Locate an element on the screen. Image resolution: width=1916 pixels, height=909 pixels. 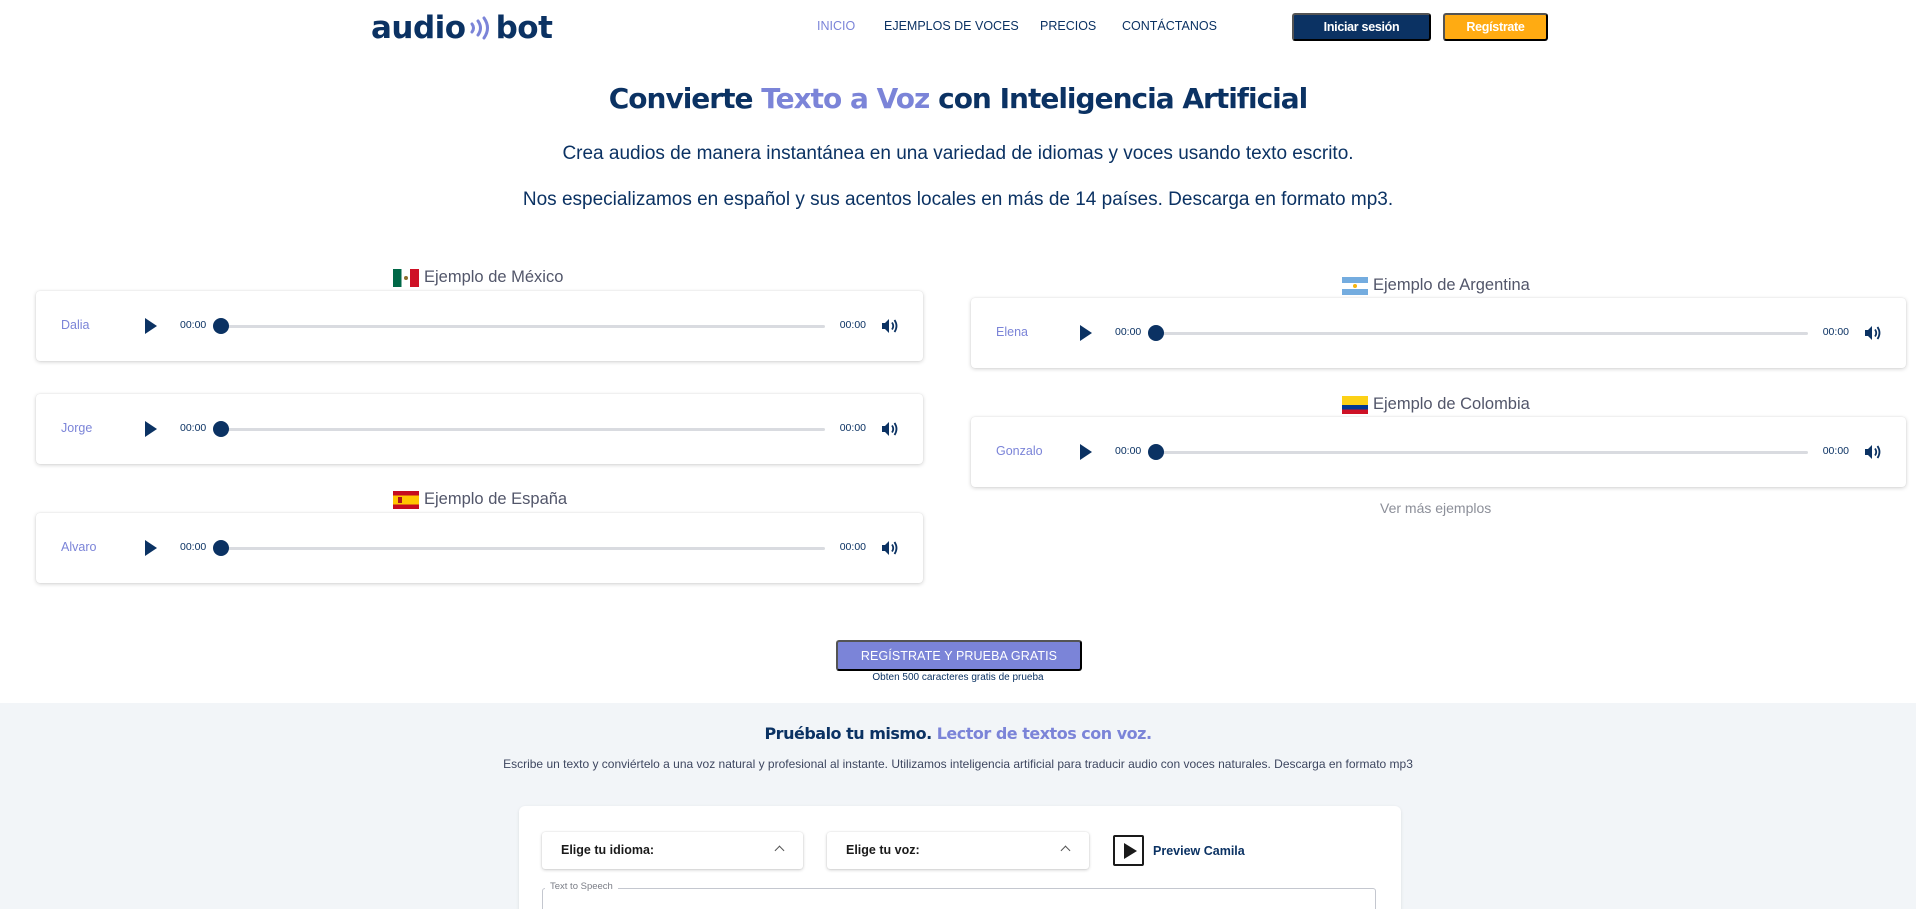
argentina-flag-icon is located at coordinates (1355, 285).